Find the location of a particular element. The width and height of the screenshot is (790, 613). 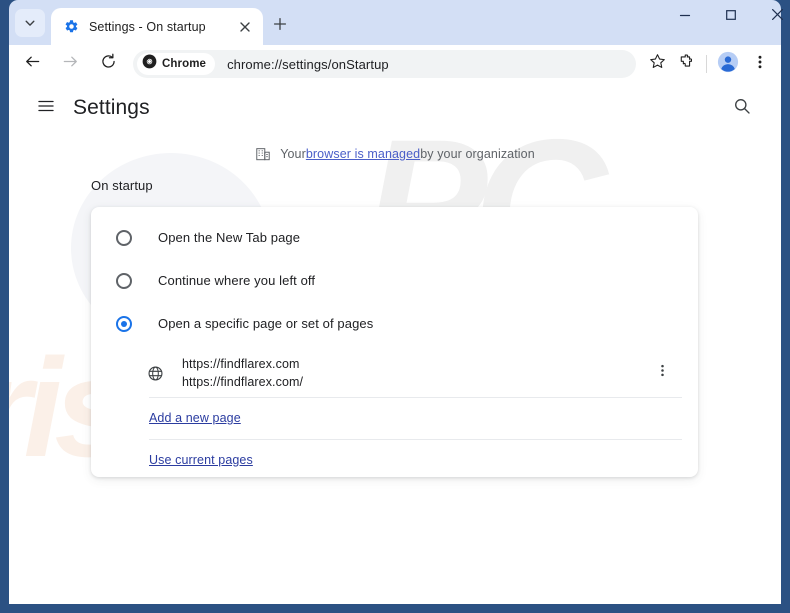

radio-option-specific-page: Open a specific page or set of pages is located at coordinates (394, 323).